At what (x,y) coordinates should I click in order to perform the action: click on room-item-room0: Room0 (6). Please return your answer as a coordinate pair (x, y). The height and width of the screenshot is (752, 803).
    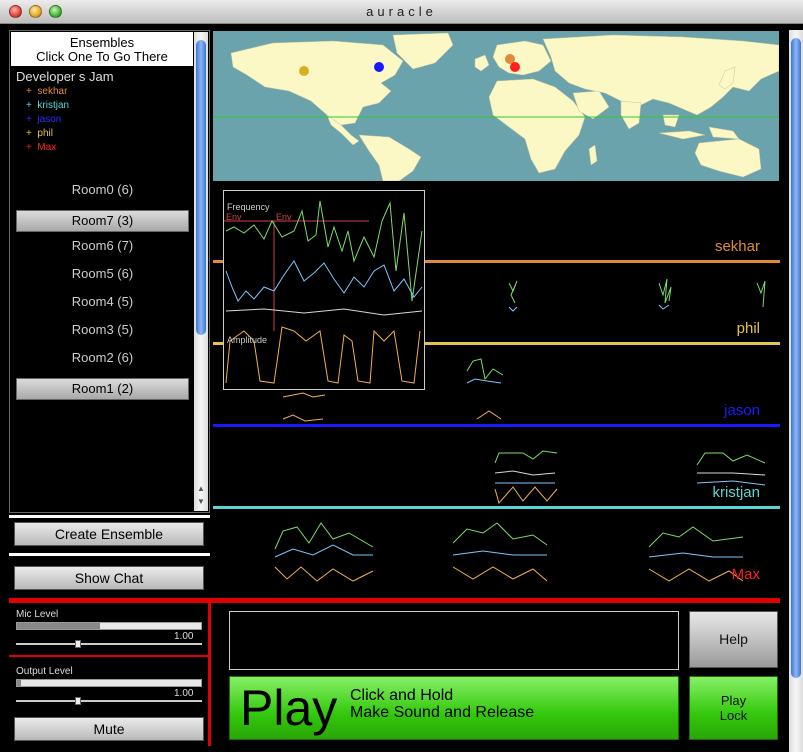
    Looking at the image, I should click on (102, 193).